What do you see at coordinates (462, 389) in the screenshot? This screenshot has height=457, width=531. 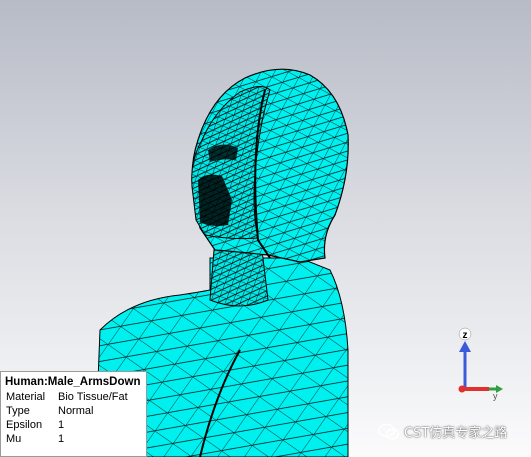 I see `axis-origin` at bounding box center [462, 389].